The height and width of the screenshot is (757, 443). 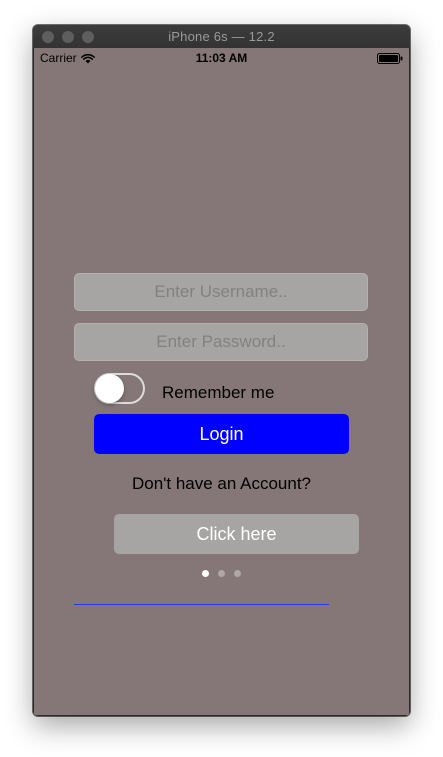 I want to click on login-button: Login, so click(x=221, y=434).